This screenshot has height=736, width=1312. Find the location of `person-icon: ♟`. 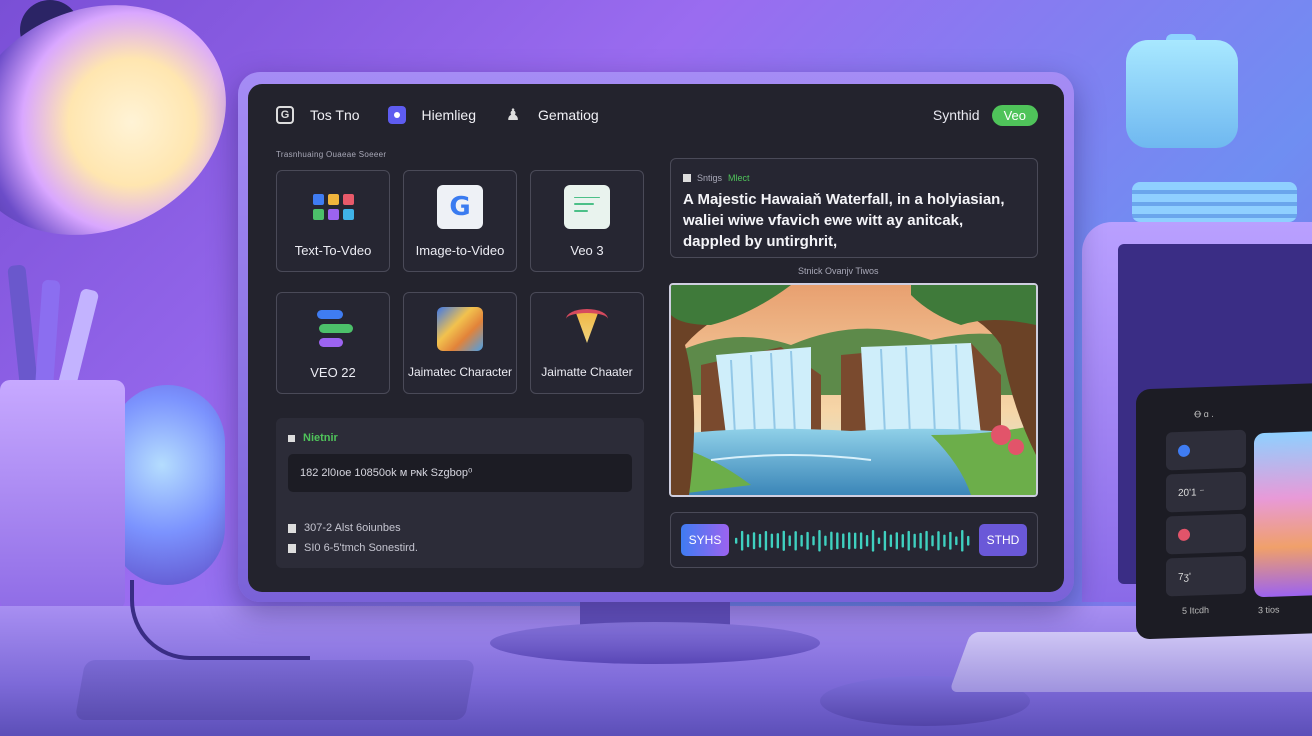

person-icon: ♟ is located at coordinates (513, 115).